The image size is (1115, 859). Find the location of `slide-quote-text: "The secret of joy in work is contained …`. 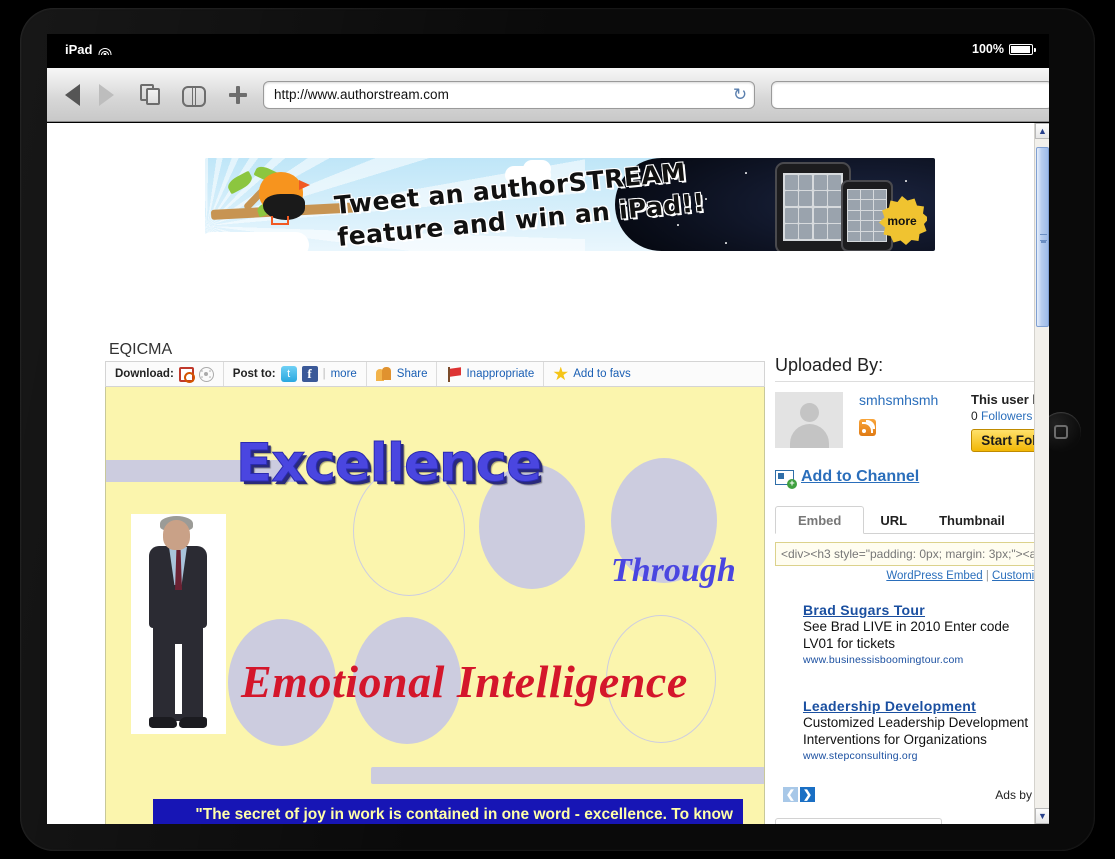

slide-quote-text: "The secret of joy in work is contained … is located at coordinates (464, 814).